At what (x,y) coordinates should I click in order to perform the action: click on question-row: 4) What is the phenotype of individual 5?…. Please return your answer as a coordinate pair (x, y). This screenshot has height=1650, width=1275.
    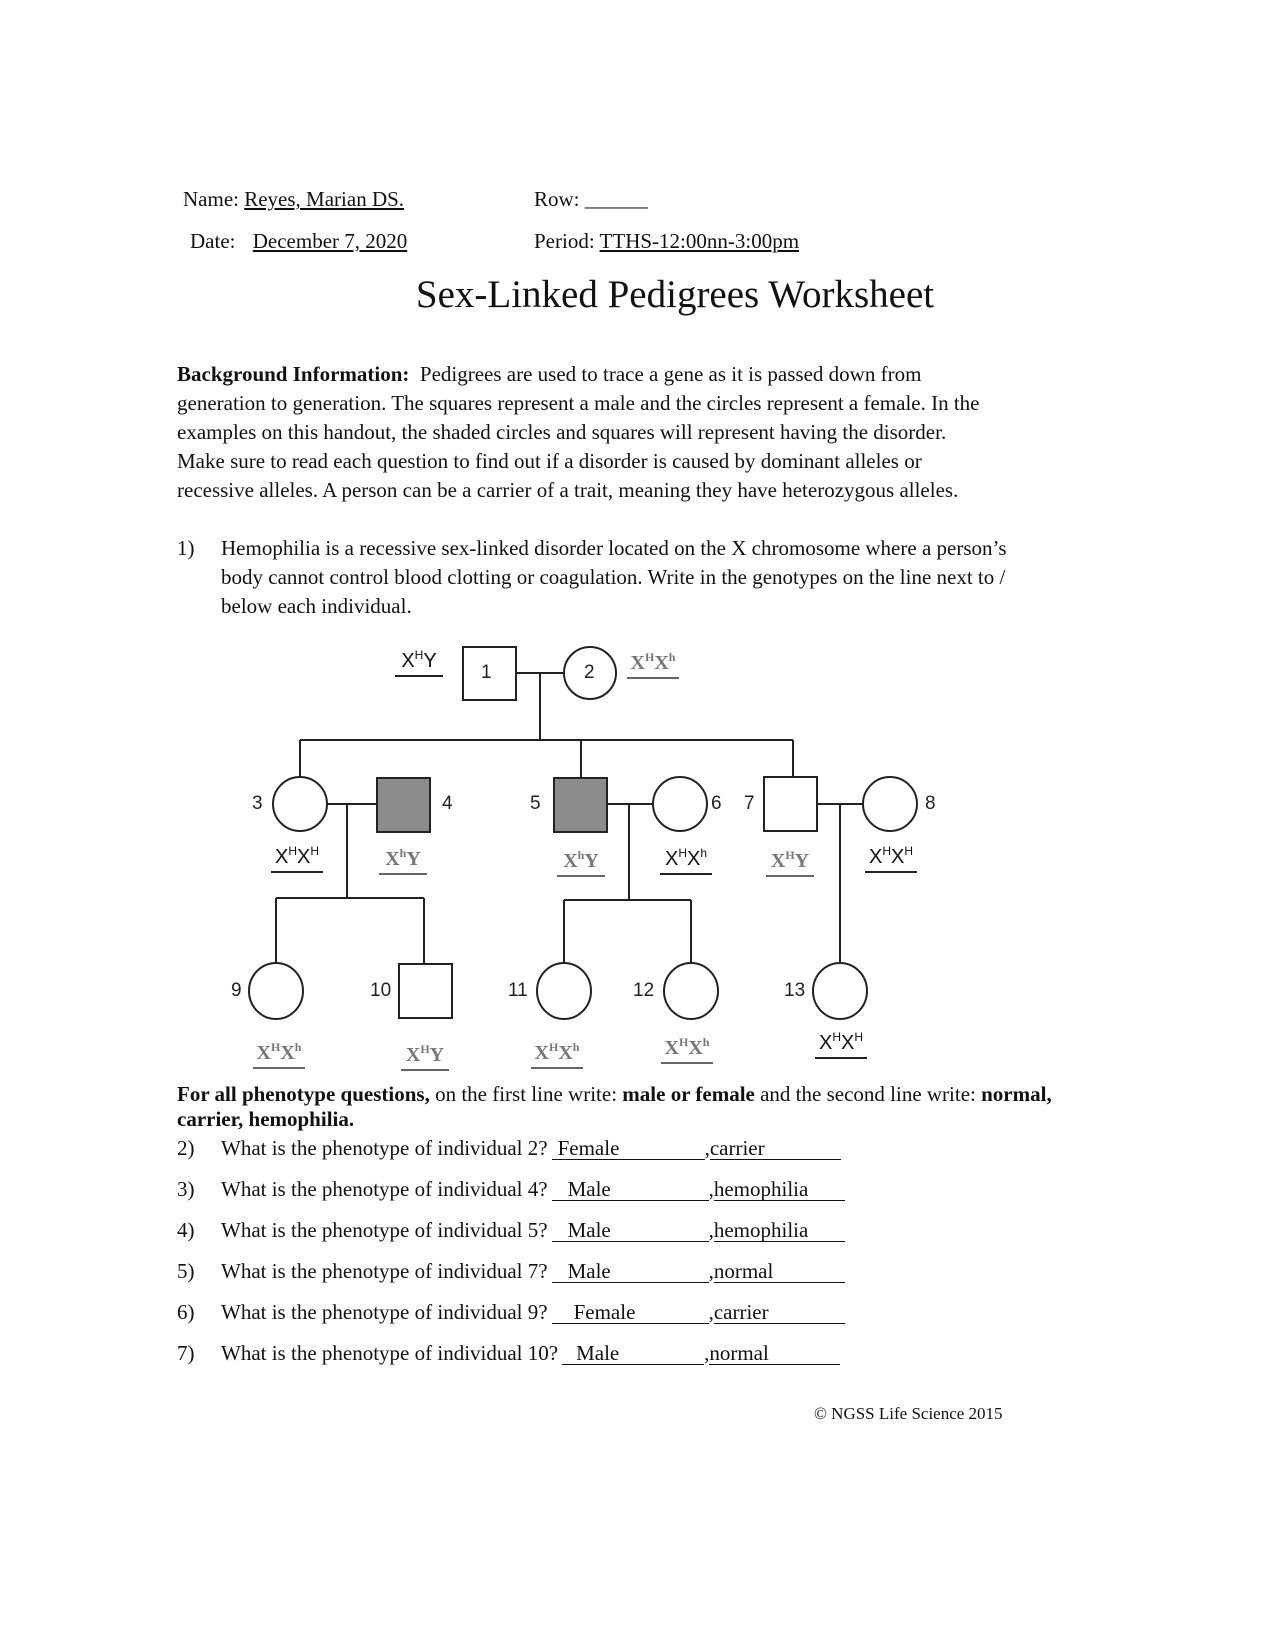
    Looking at the image, I should click on (511, 1230).